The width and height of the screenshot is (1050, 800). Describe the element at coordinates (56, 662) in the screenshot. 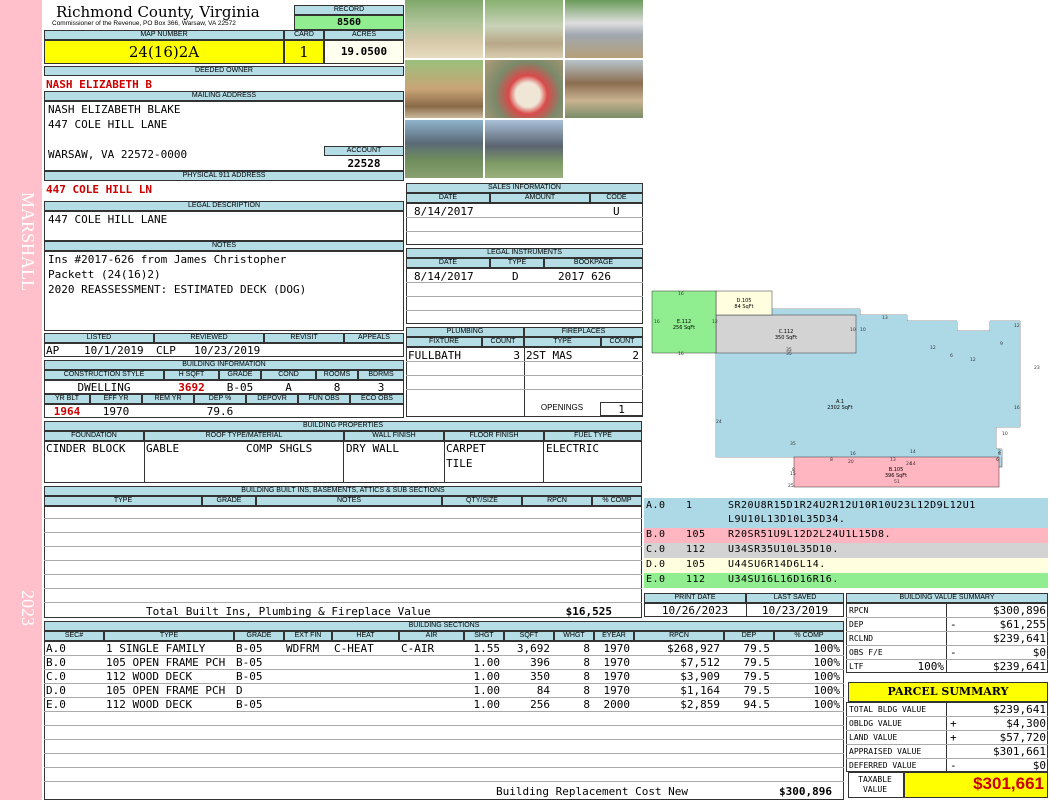

I see `section-row-1-col-0: B.0` at that location.